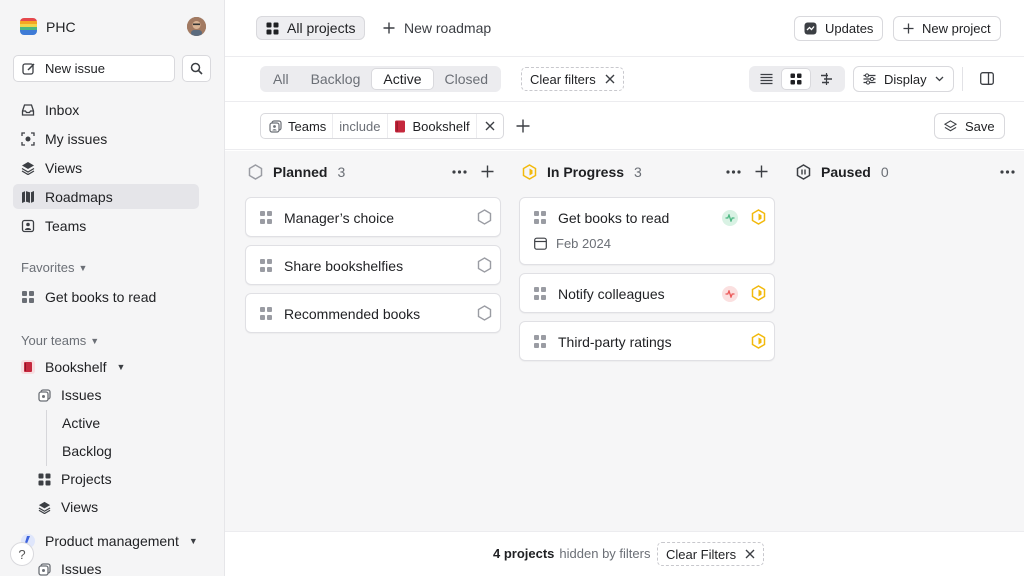  What do you see at coordinates (711, 554) in the screenshot?
I see `footer-clear-filters-button: Clear Filters` at bounding box center [711, 554].